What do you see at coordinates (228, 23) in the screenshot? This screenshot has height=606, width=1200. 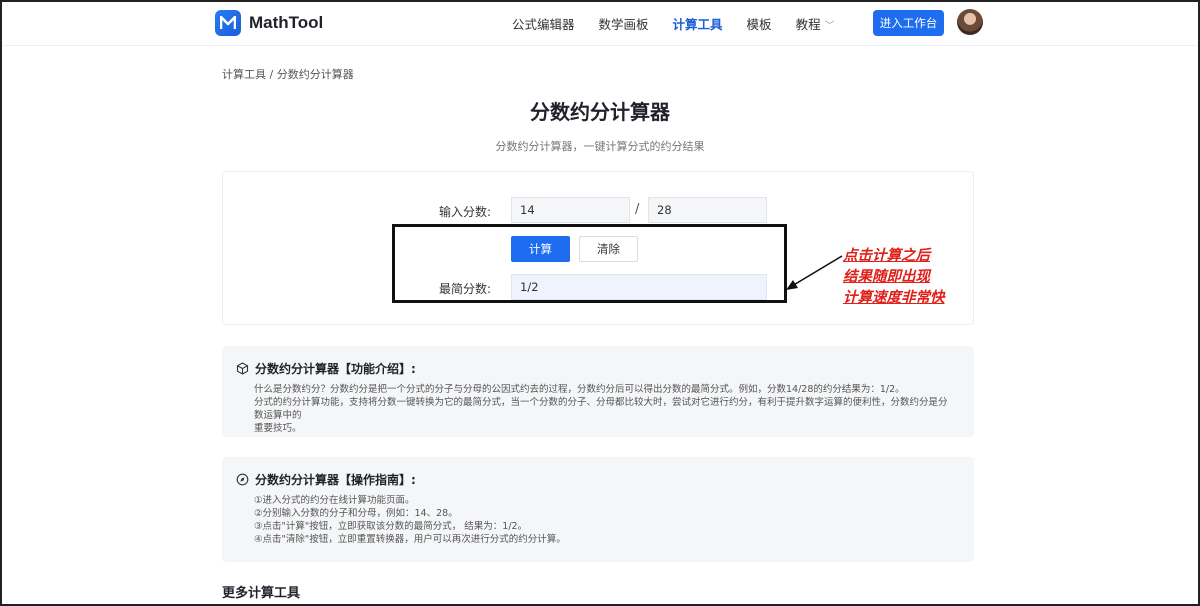 I see `mathtool-logo-icon` at bounding box center [228, 23].